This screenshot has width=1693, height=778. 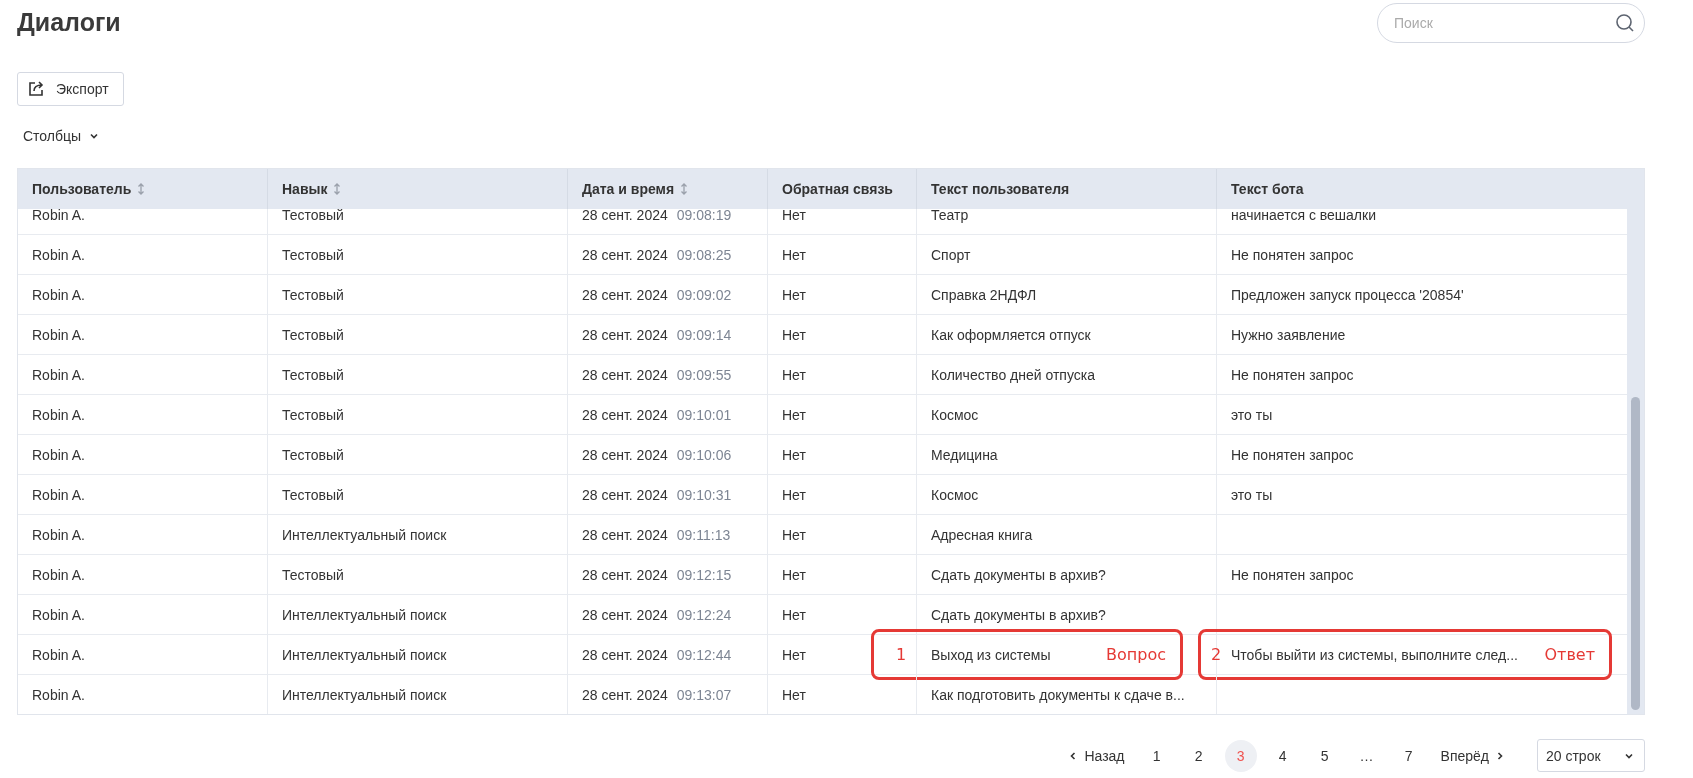 I want to click on table-cell: Театр, so click(x=950, y=216).